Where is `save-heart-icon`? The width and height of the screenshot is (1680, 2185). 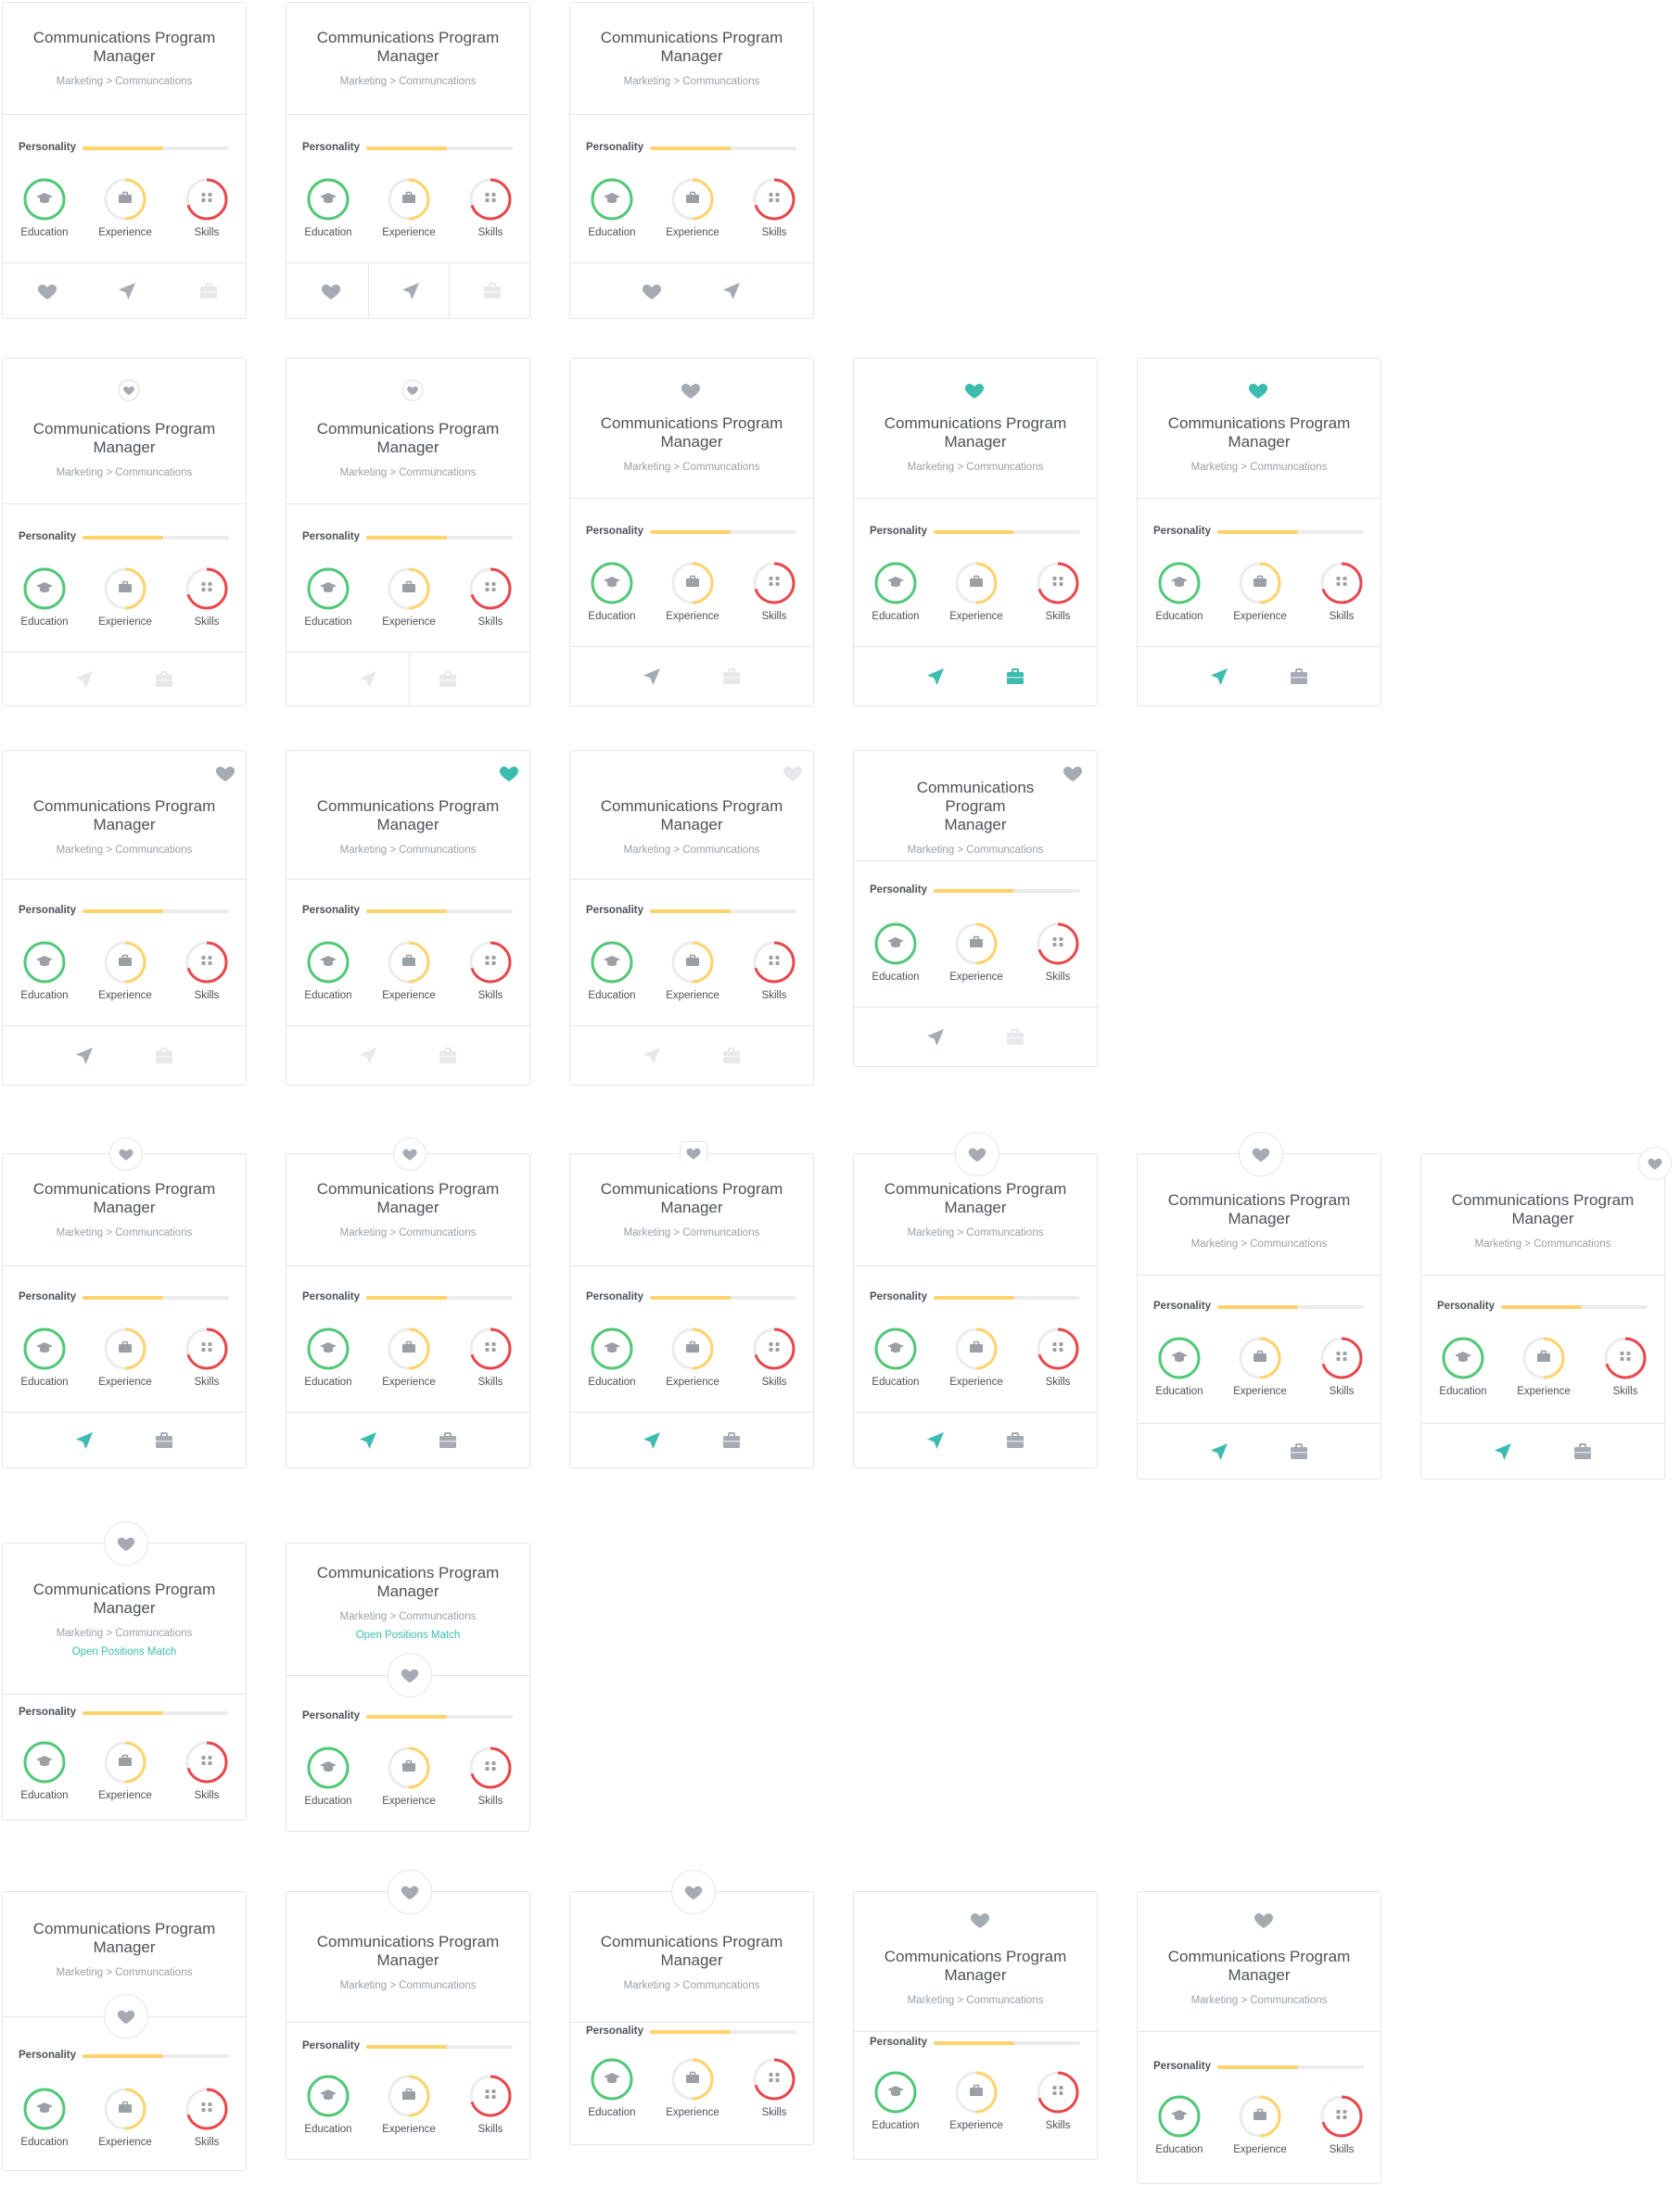 save-heart-icon is located at coordinates (331, 291).